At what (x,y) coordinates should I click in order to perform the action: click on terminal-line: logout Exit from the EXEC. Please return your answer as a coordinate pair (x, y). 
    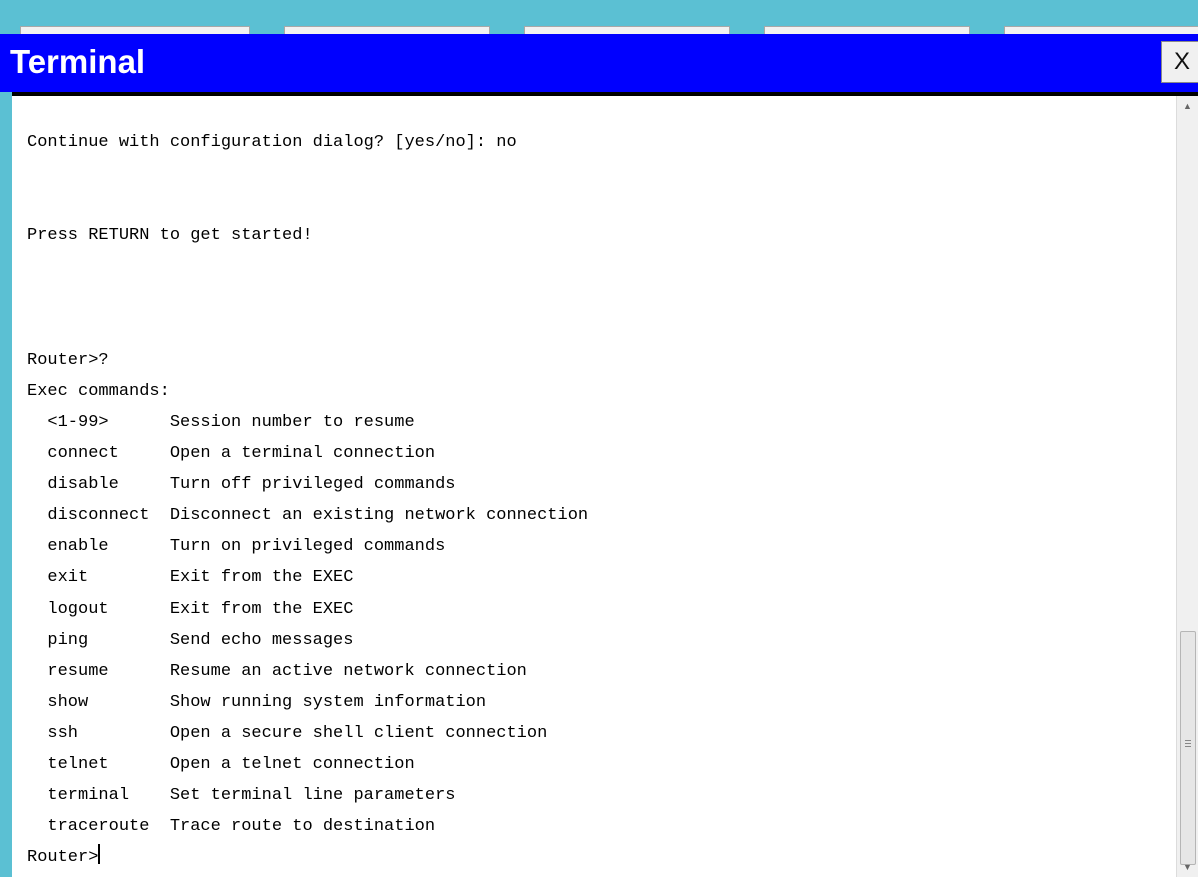
    Looking at the image, I should click on (190, 609).